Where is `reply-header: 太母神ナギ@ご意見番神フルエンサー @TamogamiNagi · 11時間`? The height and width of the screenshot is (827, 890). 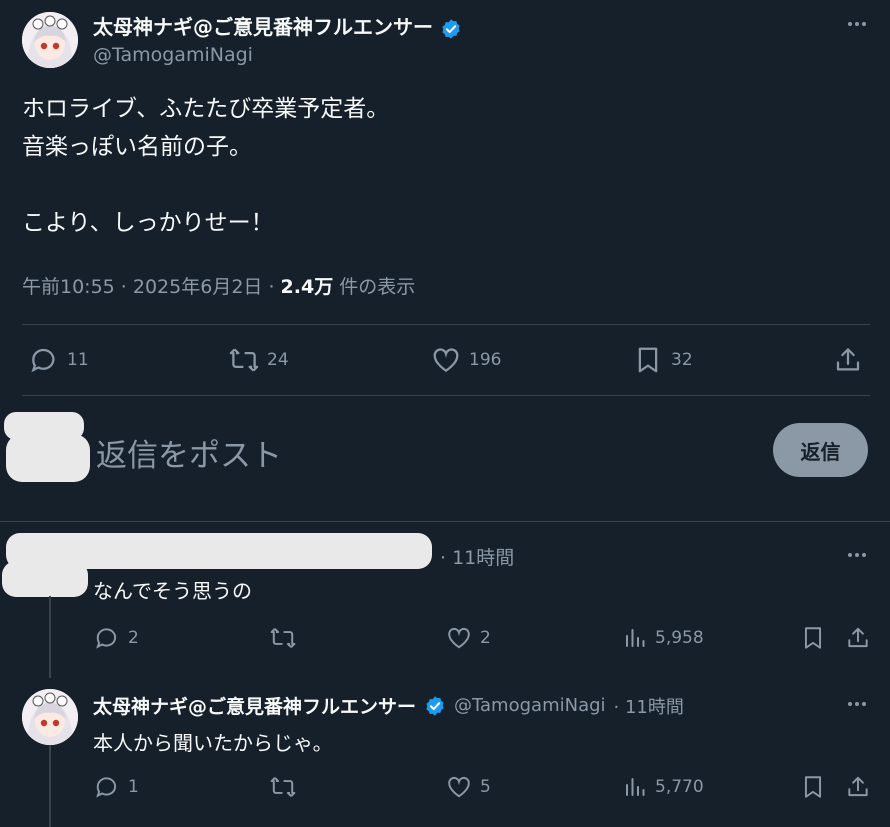
reply-header: 太母神ナギ@ご意見番神フルエンサー @TamogamiNagi · 11時間 is located at coordinates (388, 705).